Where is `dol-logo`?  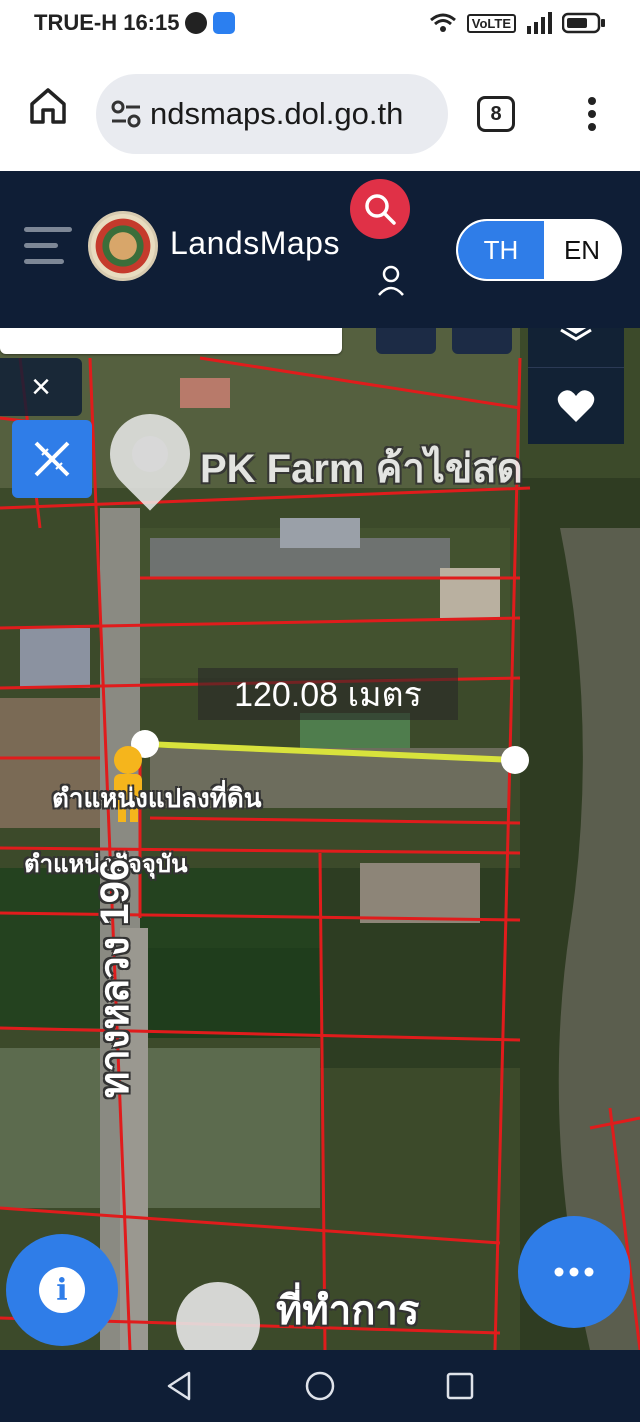 dol-logo is located at coordinates (123, 246).